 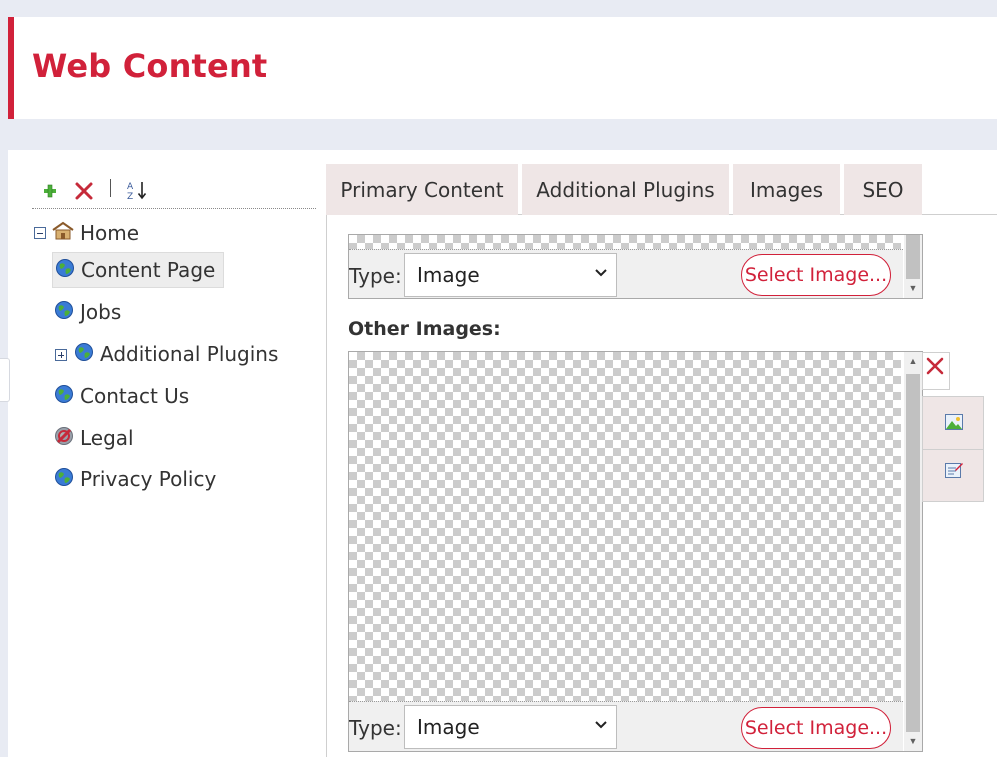 I want to click on tab-seo: SEO, so click(x=883, y=189).